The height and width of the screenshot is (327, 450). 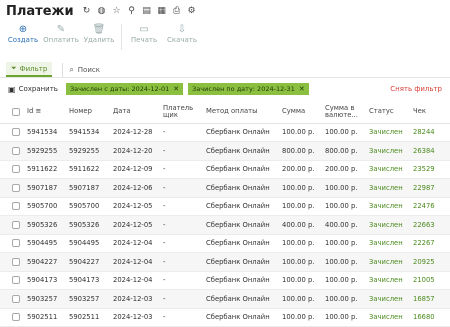 What do you see at coordinates (135, 225) in the screenshot?
I see `cell-date: 2024-12-05` at bounding box center [135, 225].